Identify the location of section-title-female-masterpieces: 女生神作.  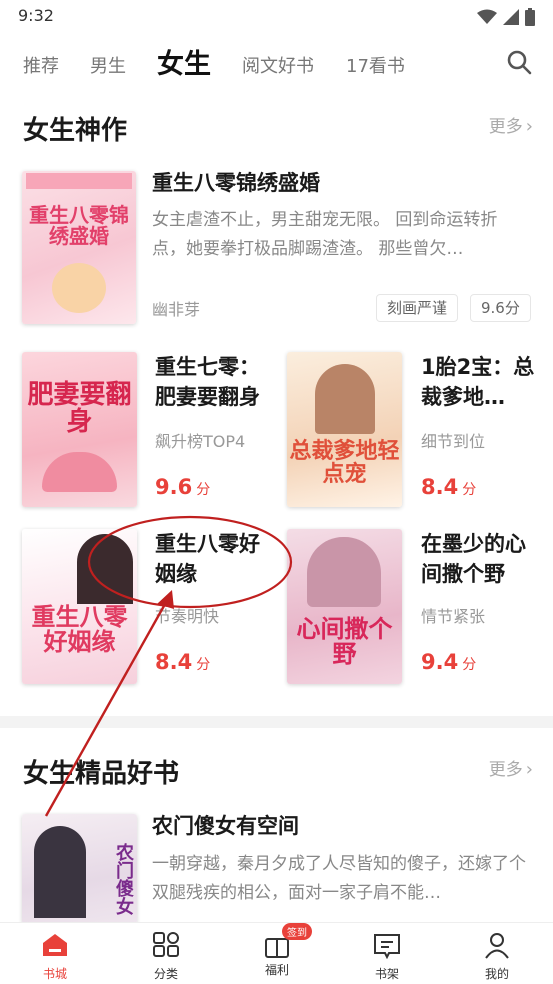
(75, 131).